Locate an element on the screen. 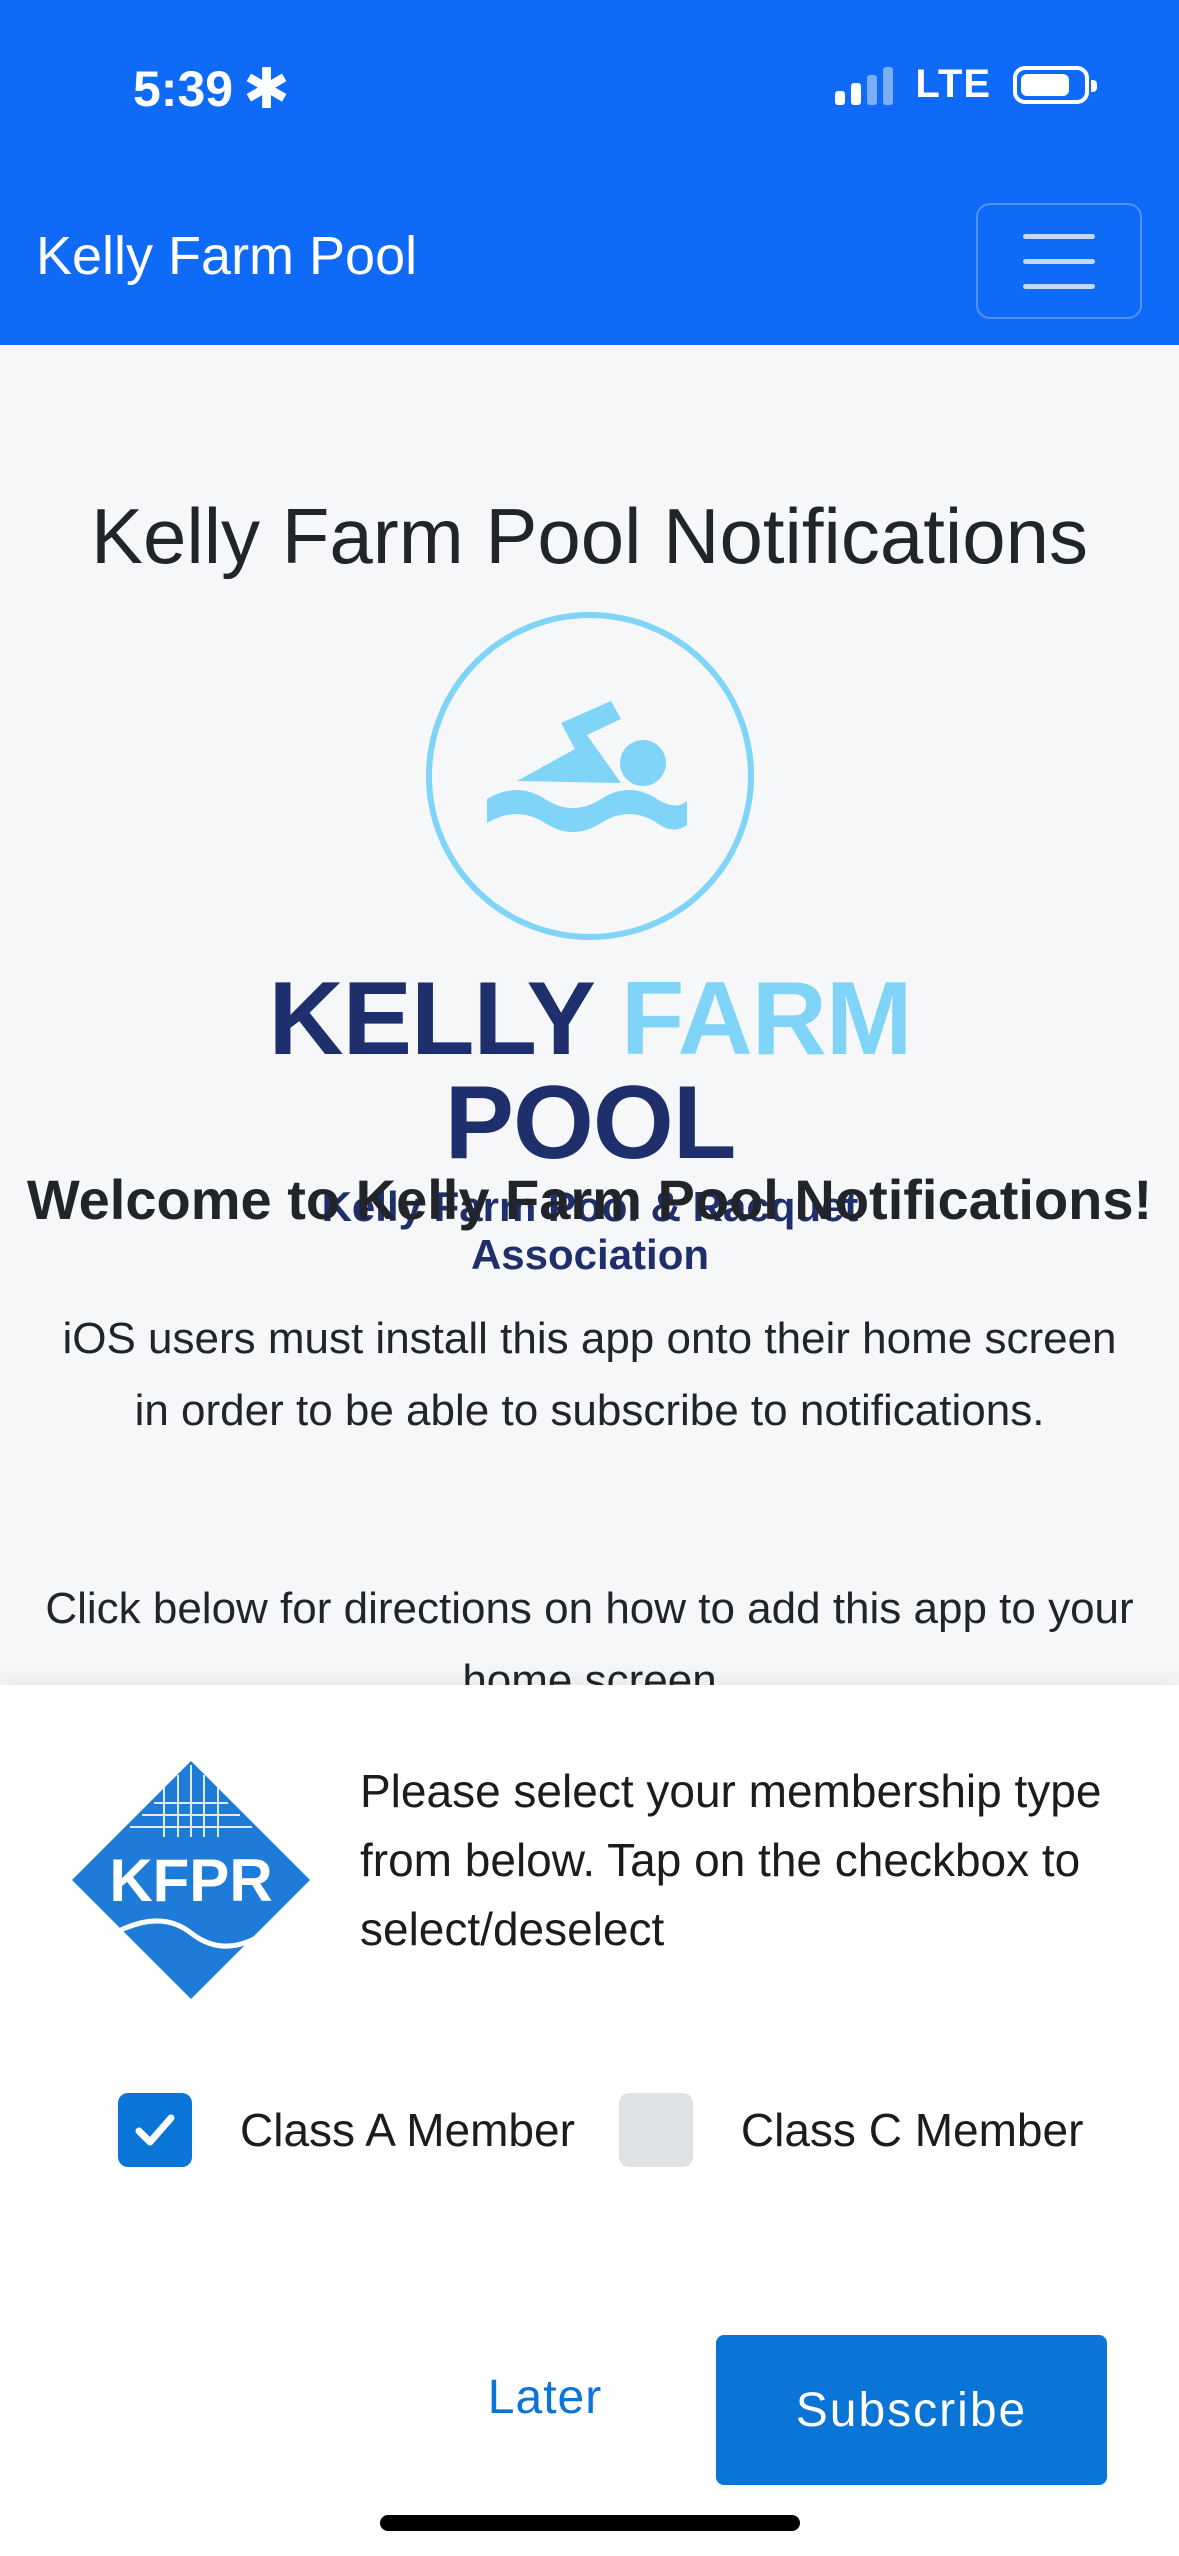 This screenshot has height=2556, width=1179. status-time-group: 5:39 ✱ is located at coordinates (211, 89).